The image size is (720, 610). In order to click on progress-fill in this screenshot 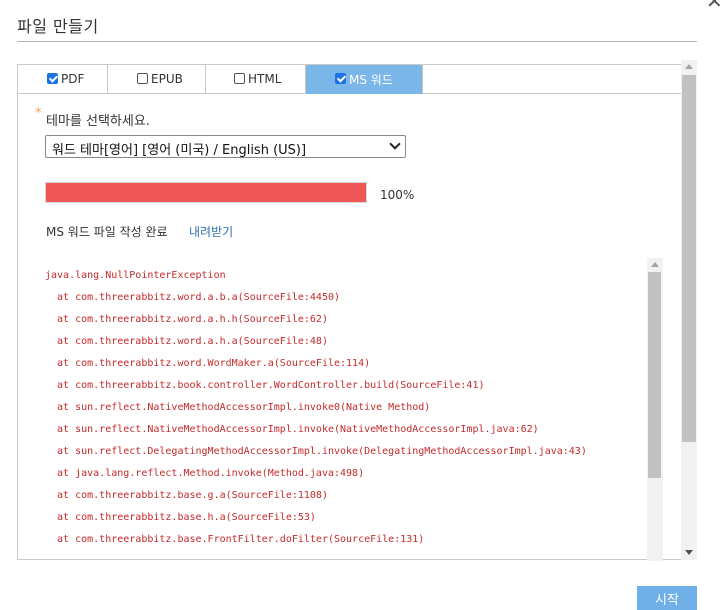, I will do `click(206, 192)`.